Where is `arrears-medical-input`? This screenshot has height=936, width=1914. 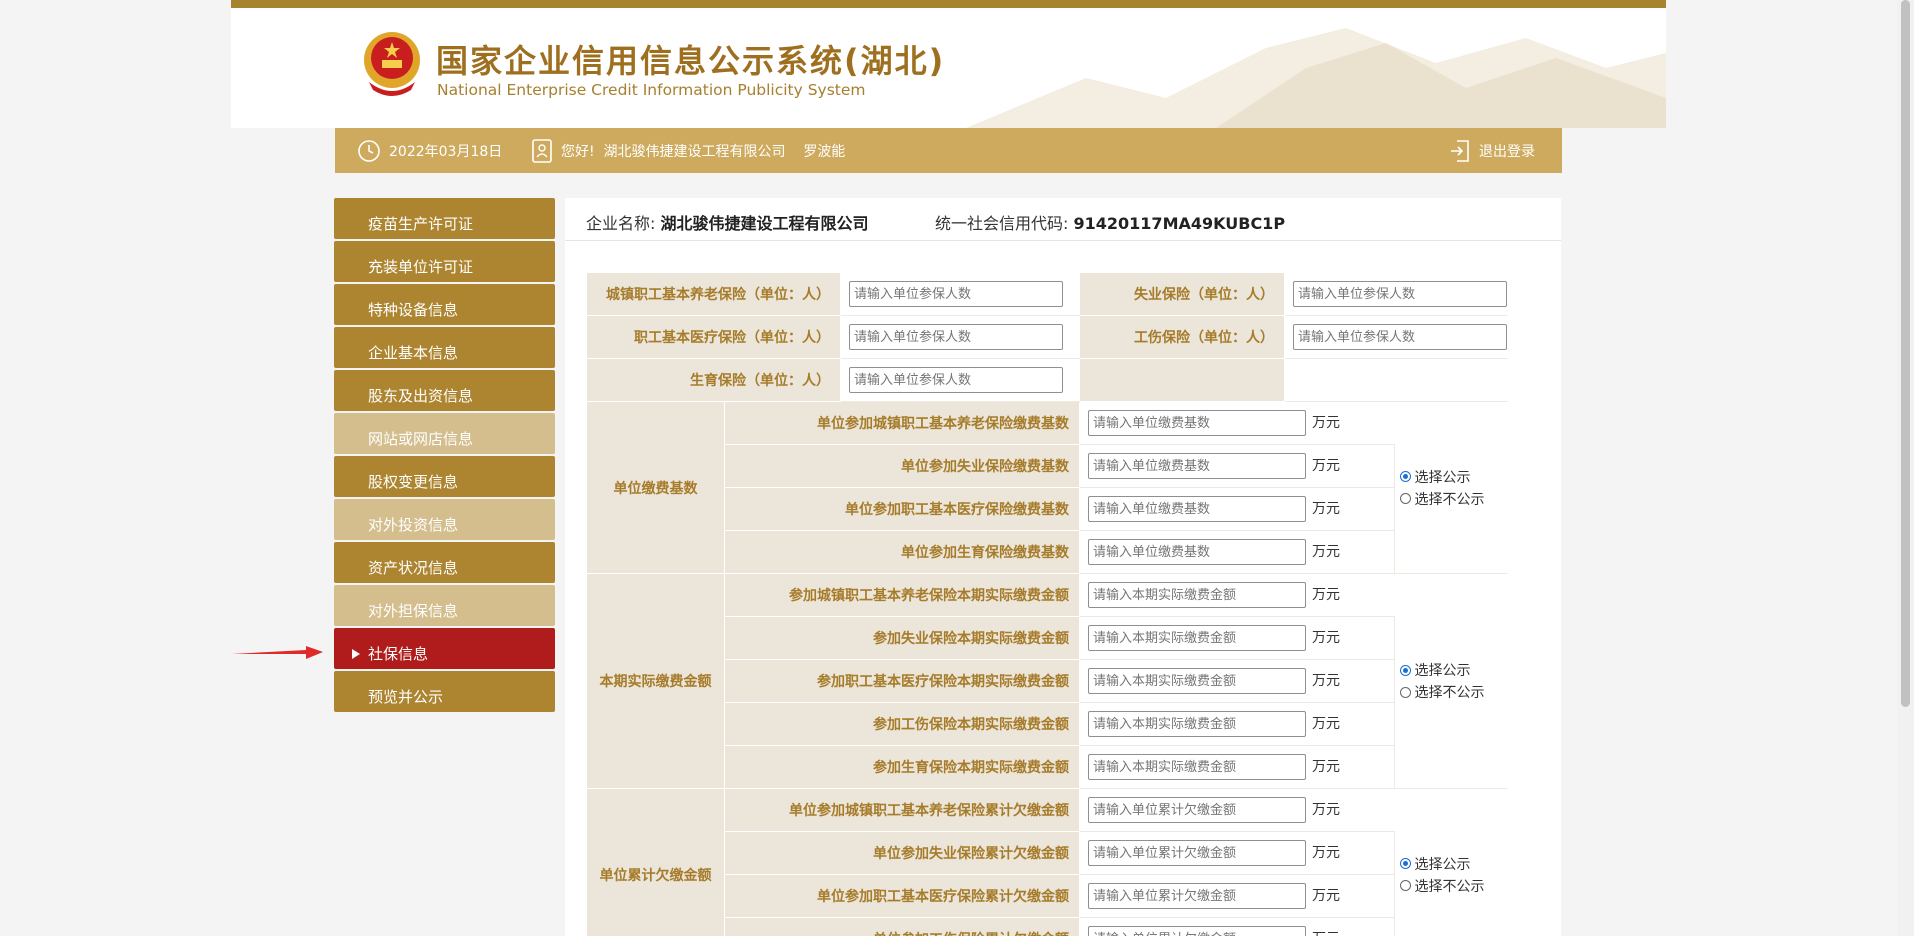
arrears-medical-input is located at coordinates (1197, 896).